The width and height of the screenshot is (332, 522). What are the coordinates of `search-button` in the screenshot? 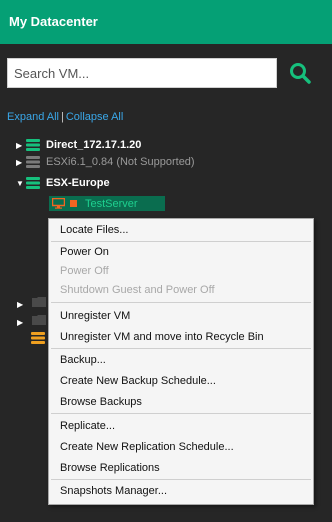 It's located at (300, 73).